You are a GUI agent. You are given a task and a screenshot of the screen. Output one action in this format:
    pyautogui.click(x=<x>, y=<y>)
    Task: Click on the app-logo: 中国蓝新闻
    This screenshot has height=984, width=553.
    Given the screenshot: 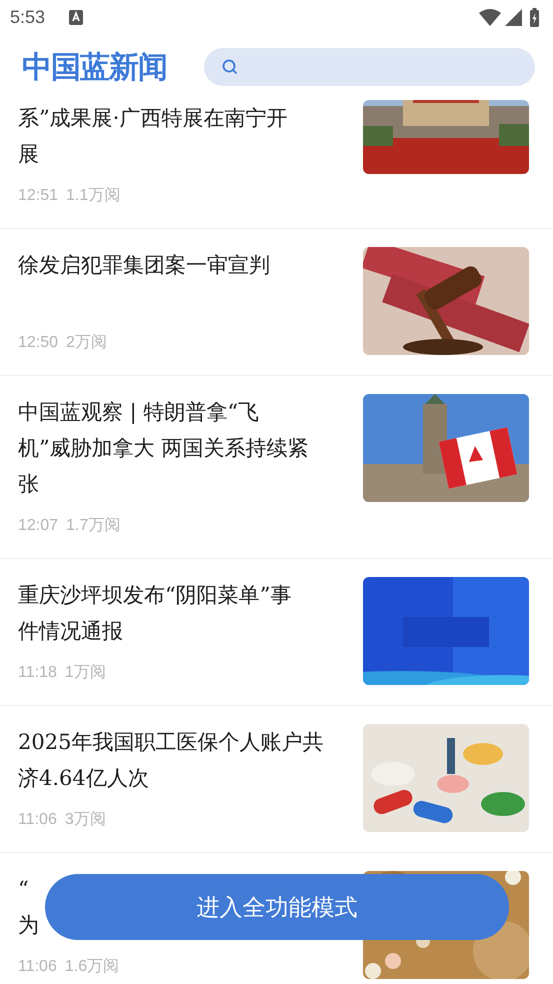 What is the action you would take?
    pyautogui.click(x=94, y=67)
    